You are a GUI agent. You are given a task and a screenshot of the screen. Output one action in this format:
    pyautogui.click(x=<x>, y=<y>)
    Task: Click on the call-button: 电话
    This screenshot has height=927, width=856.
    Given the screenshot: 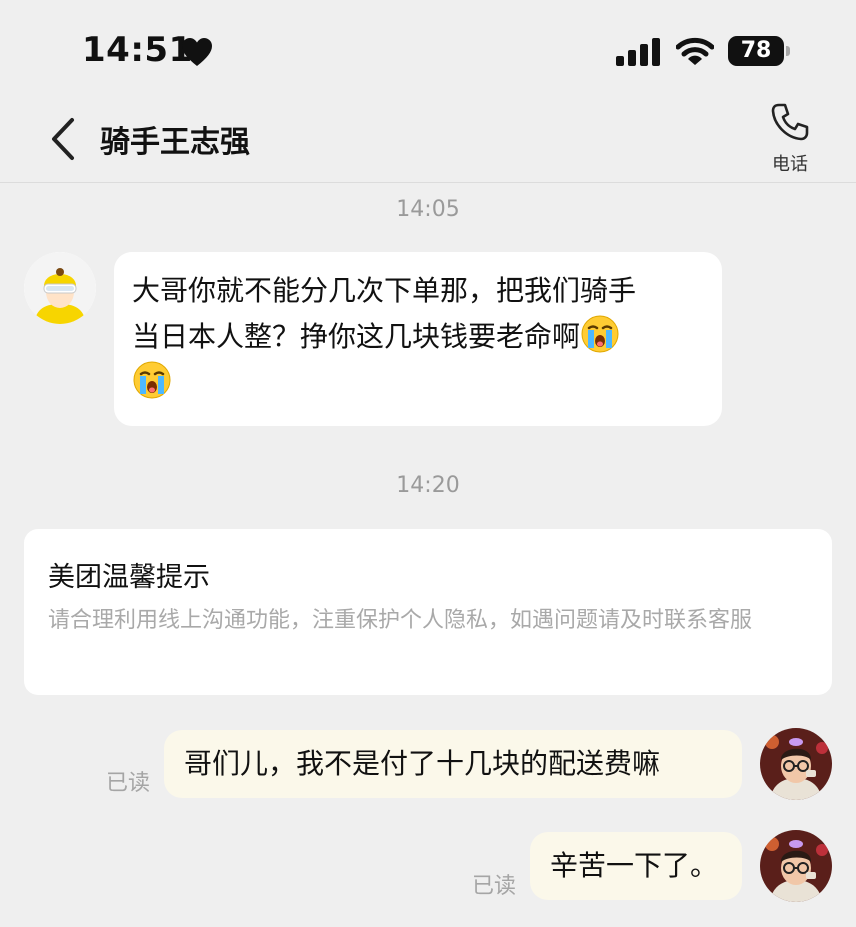 What is the action you would take?
    pyautogui.click(x=790, y=139)
    